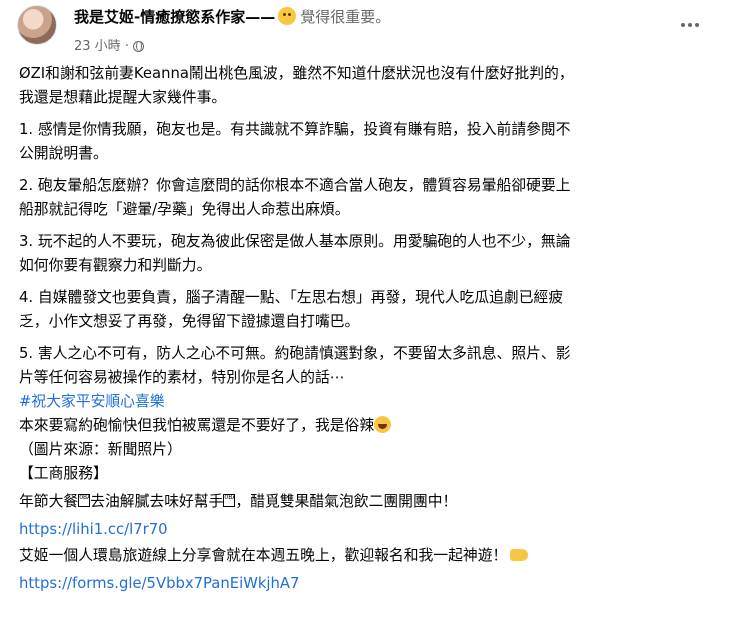 The width and height of the screenshot is (729, 619). I want to click on closing-text: 本來要寫約砲愉快但我怕被罵還是不要好了，我是俗辣, so click(197, 425).